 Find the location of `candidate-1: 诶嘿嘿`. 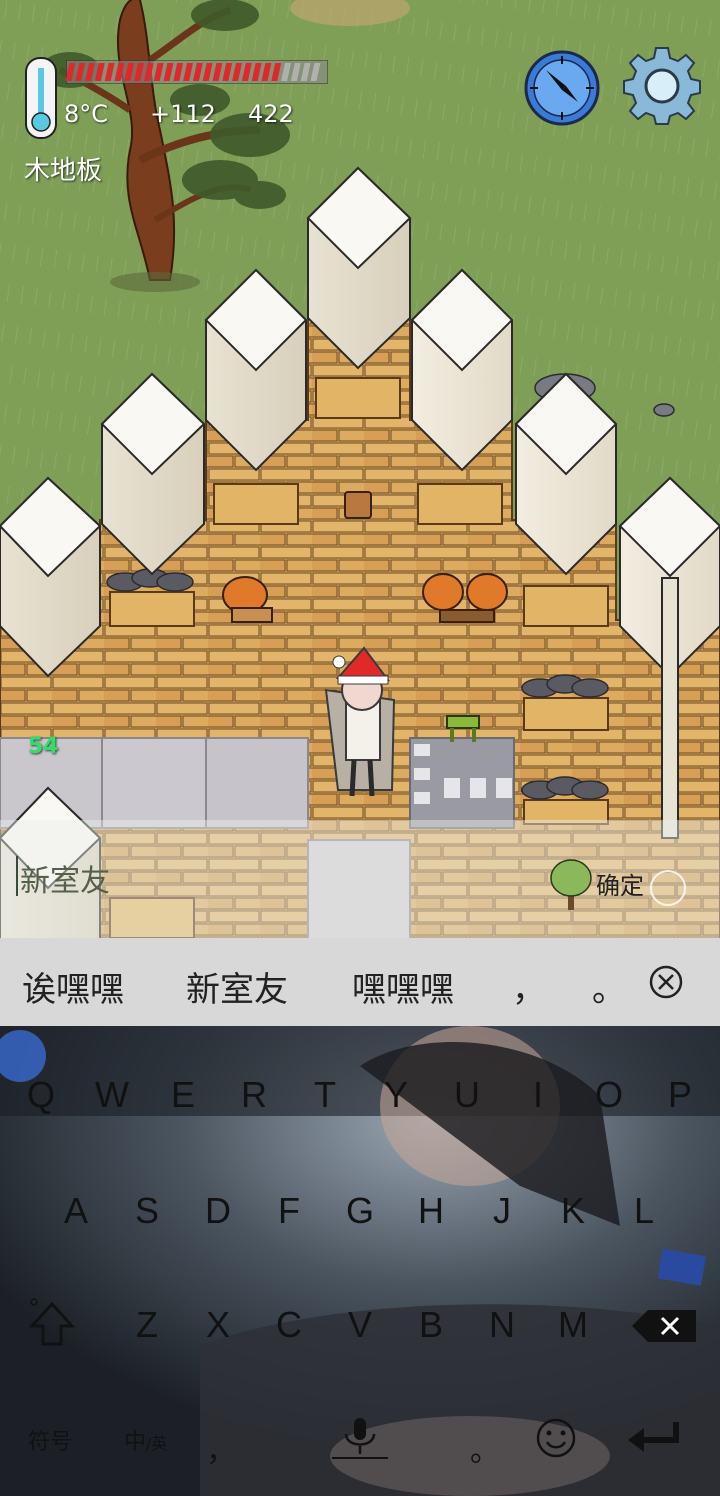

candidate-1: 诶嘿嘿 is located at coordinates (73, 986).